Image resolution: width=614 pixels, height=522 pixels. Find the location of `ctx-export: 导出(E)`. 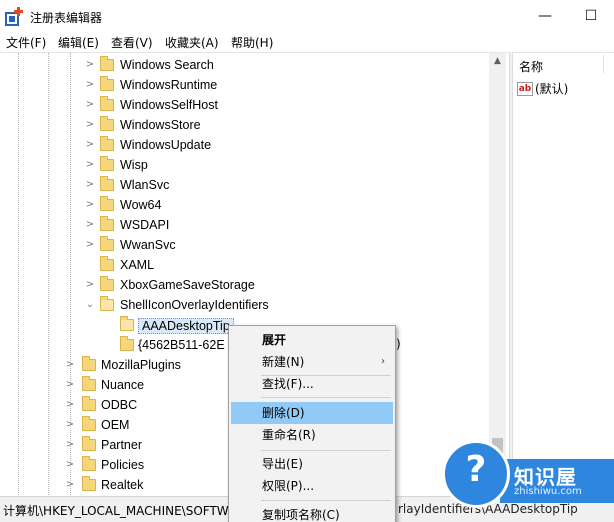

ctx-export: 导出(E) is located at coordinates (312, 464).